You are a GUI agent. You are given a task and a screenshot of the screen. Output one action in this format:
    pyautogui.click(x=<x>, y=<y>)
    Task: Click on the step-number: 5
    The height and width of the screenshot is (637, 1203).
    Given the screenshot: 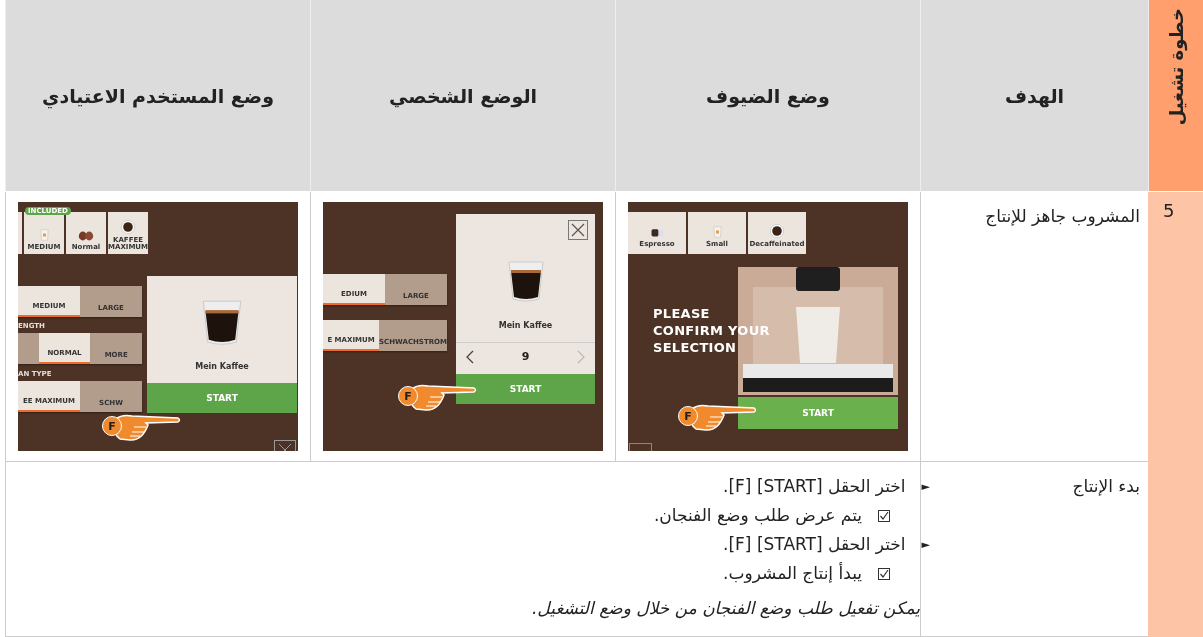 What is the action you would take?
    pyautogui.click(x=1169, y=210)
    